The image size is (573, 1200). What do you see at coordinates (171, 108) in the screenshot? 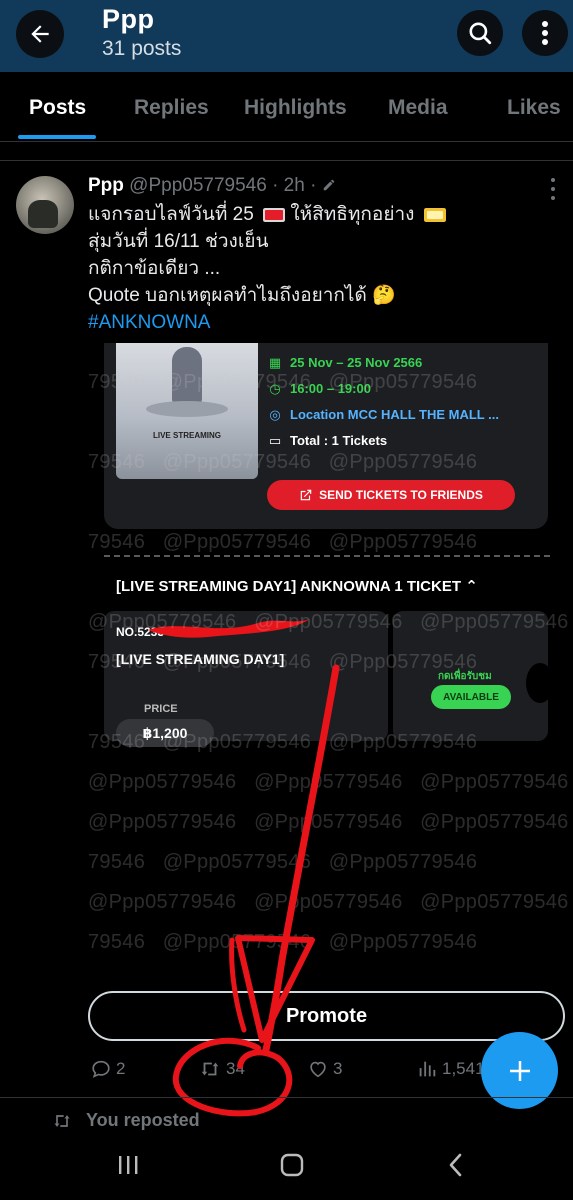
I see `tab-replies: Replies` at bounding box center [171, 108].